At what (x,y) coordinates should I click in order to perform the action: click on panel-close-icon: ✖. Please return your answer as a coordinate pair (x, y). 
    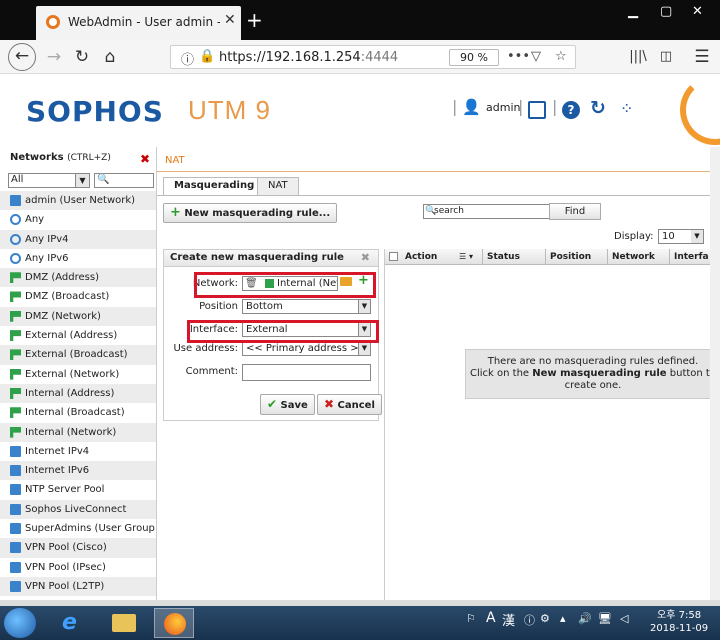
    Looking at the image, I should click on (365, 258).